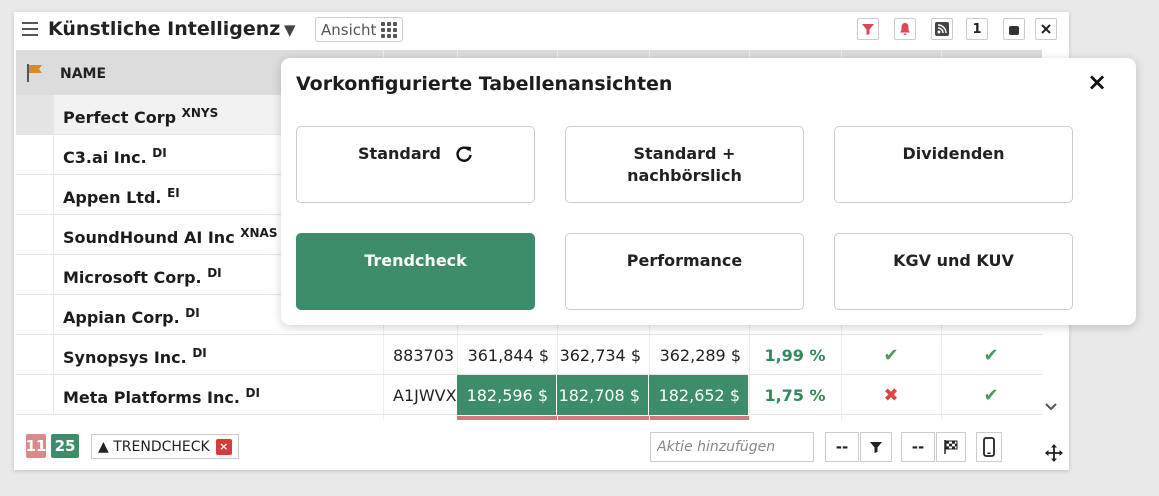  What do you see at coordinates (154, 446) in the screenshot?
I see `active-view-tag-label: ▲ TRENDCHECK` at bounding box center [154, 446].